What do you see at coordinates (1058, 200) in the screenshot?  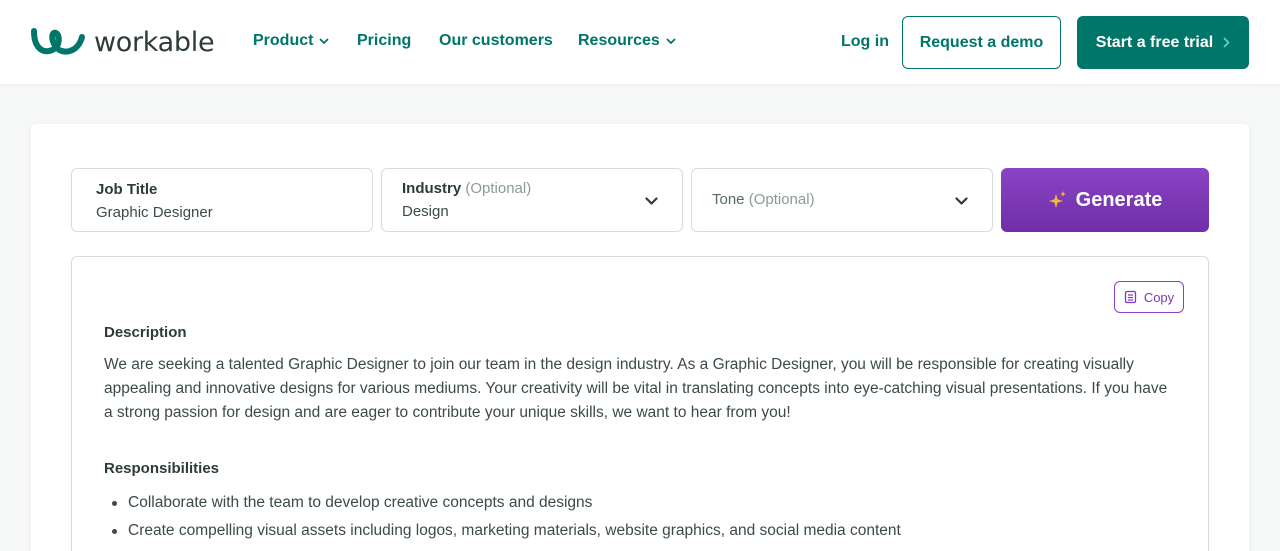 I see `sparkle-icon` at bounding box center [1058, 200].